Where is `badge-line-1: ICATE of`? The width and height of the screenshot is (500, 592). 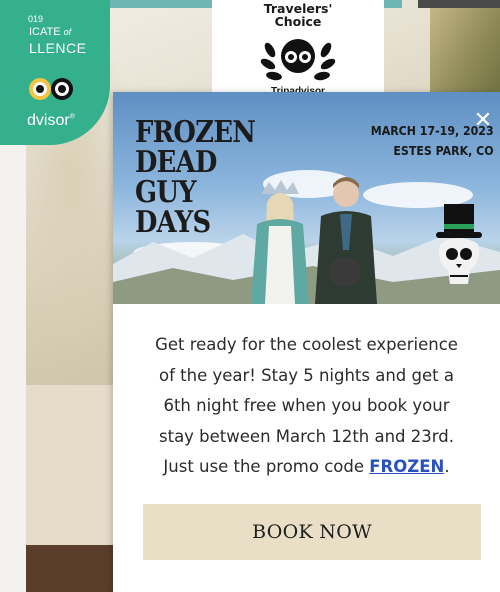
badge-line-1: ICATE of is located at coordinates (50, 32).